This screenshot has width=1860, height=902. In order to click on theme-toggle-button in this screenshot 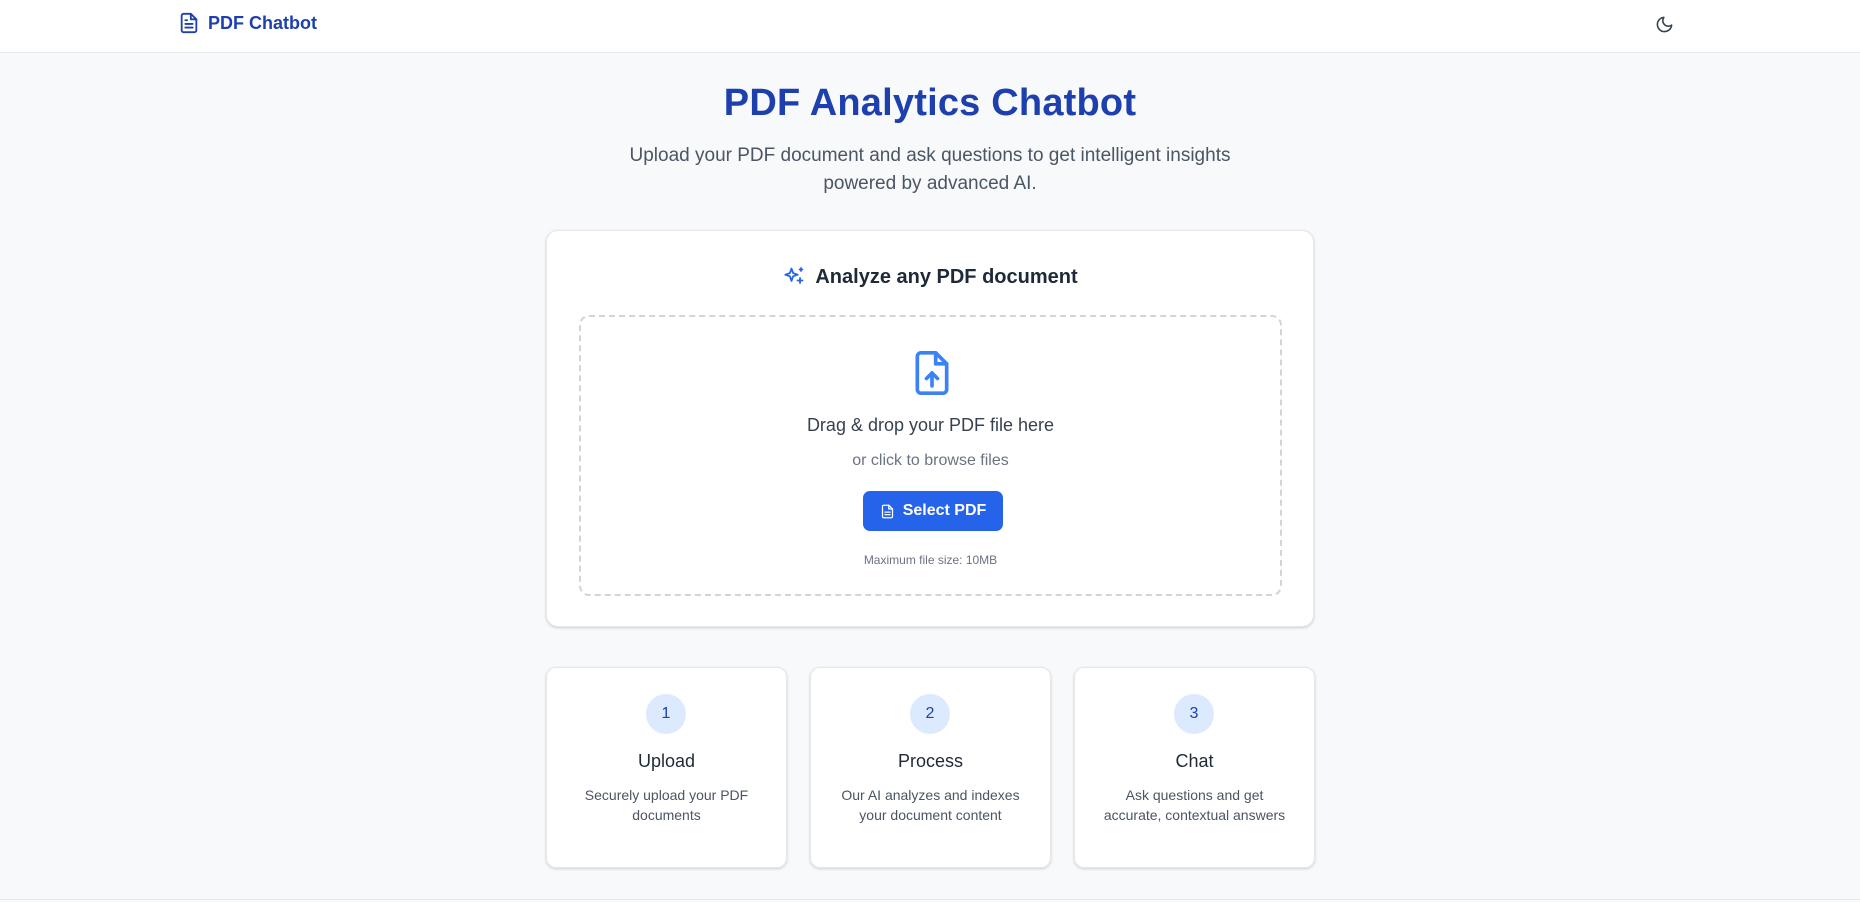, I will do `click(1664, 24)`.